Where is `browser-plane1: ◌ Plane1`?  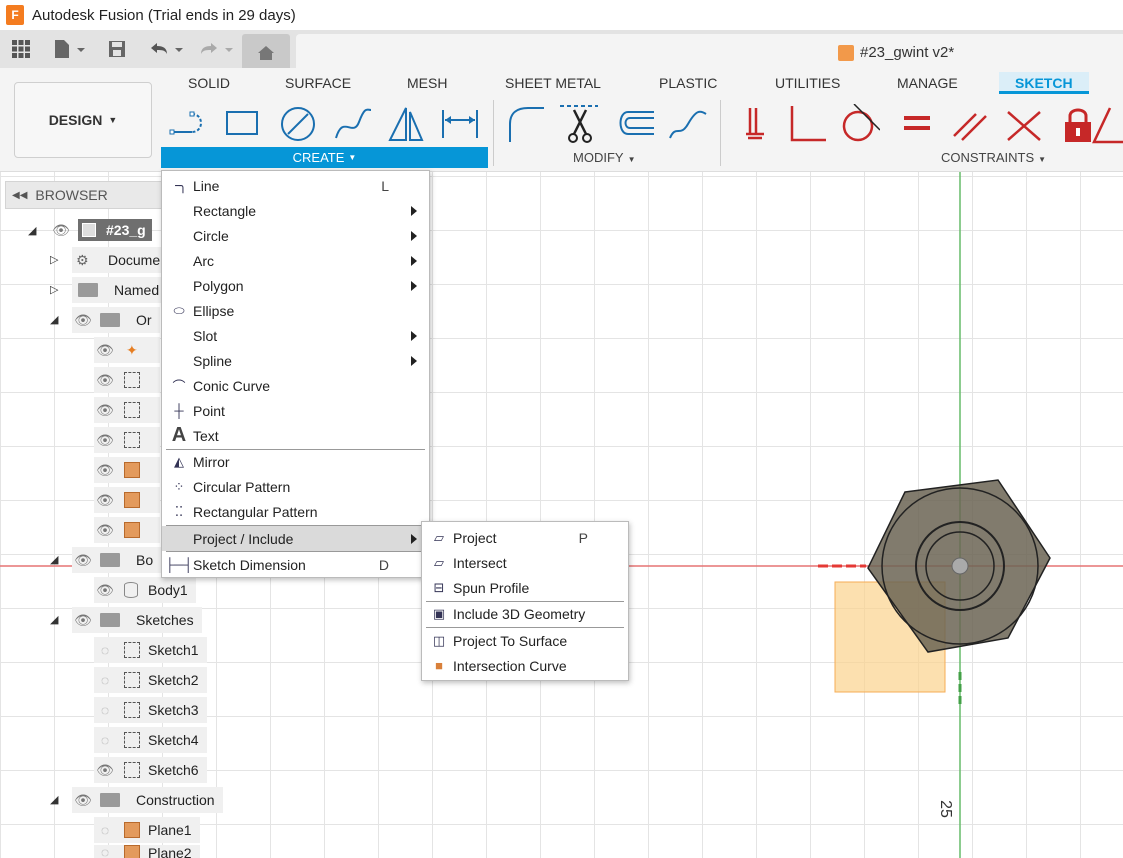
browser-plane1: ◌ Plane1 is located at coordinates (147, 830).